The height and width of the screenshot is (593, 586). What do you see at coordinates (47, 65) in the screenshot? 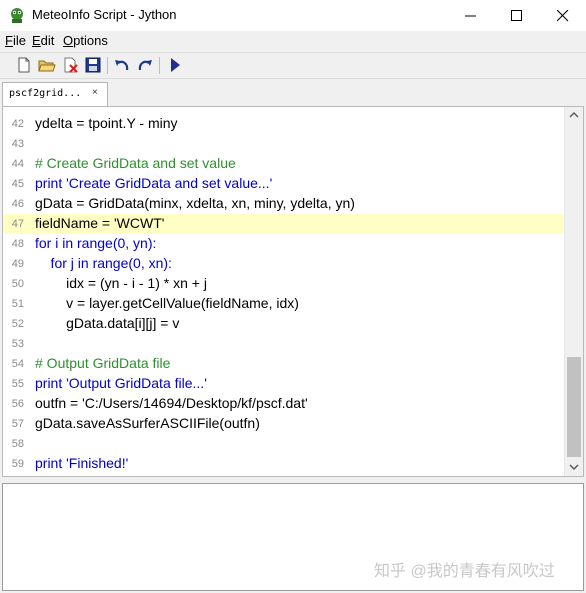
I see `open-folder-icon` at bounding box center [47, 65].